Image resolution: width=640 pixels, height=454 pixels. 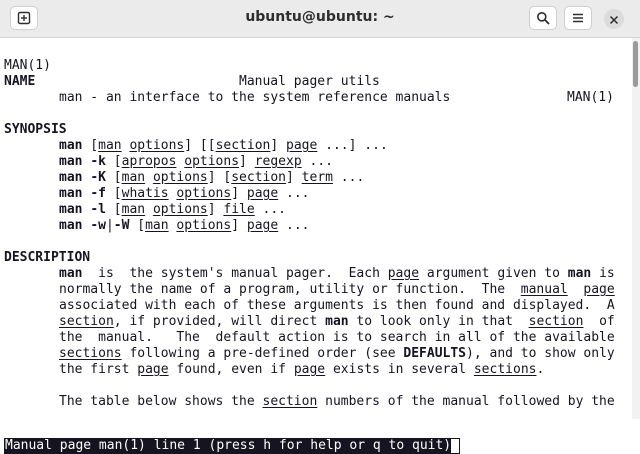 What do you see at coordinates (317, 177) in the screenshot?
I see `underlined-term: term` at bounding box center [317, 177].